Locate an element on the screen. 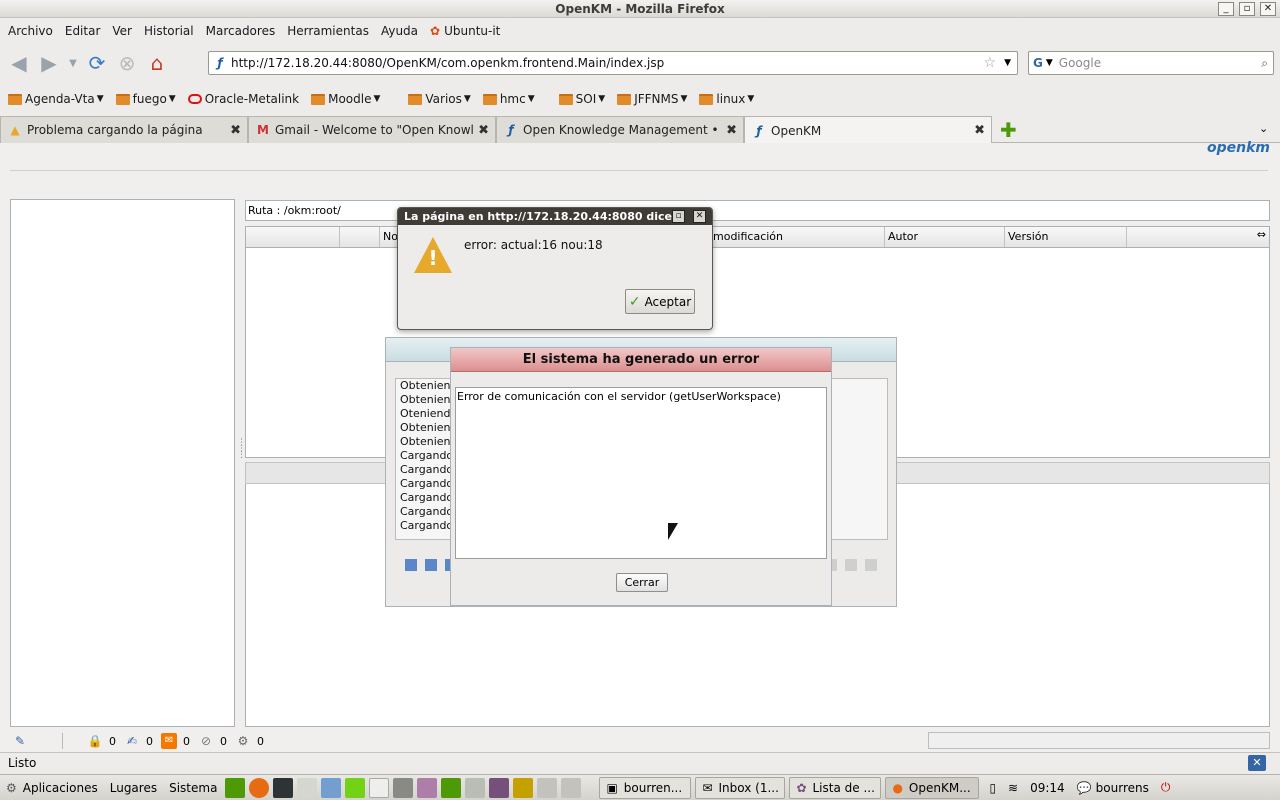  google-search-engine-icon: G is located at coordinates (1038, 63).